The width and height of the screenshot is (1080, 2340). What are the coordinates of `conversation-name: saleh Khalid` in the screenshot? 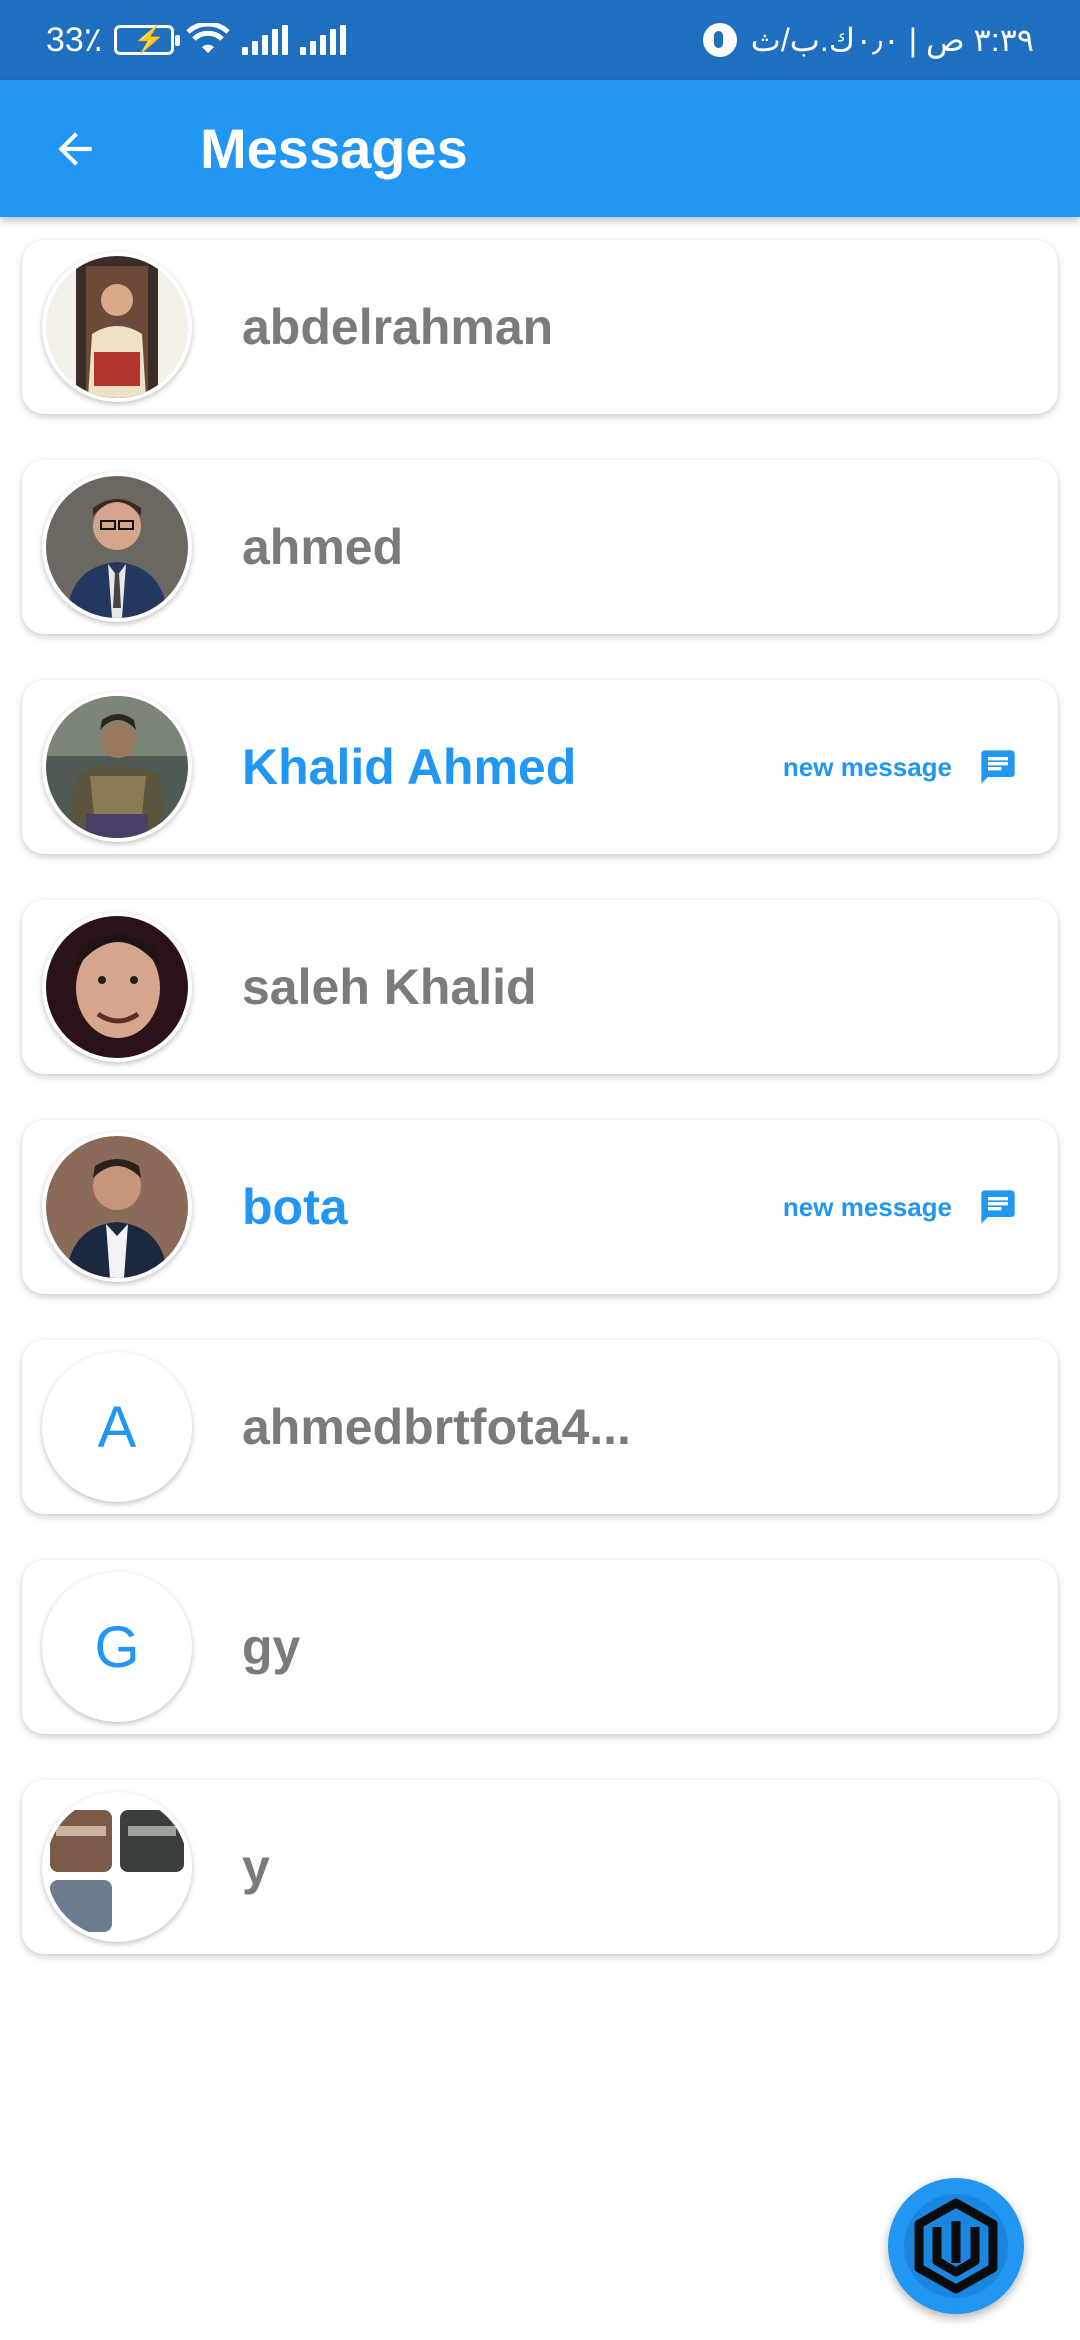 It's located at (389, 987).